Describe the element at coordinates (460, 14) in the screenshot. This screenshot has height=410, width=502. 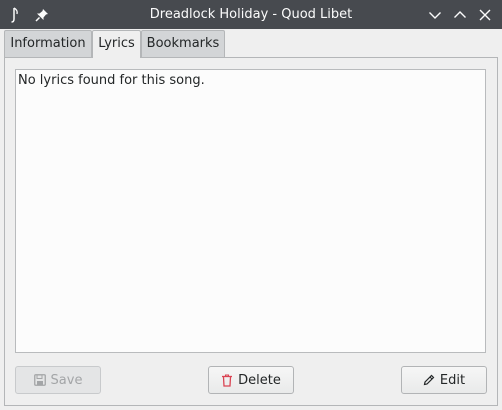
I see `chevron-up-icon` at that location.